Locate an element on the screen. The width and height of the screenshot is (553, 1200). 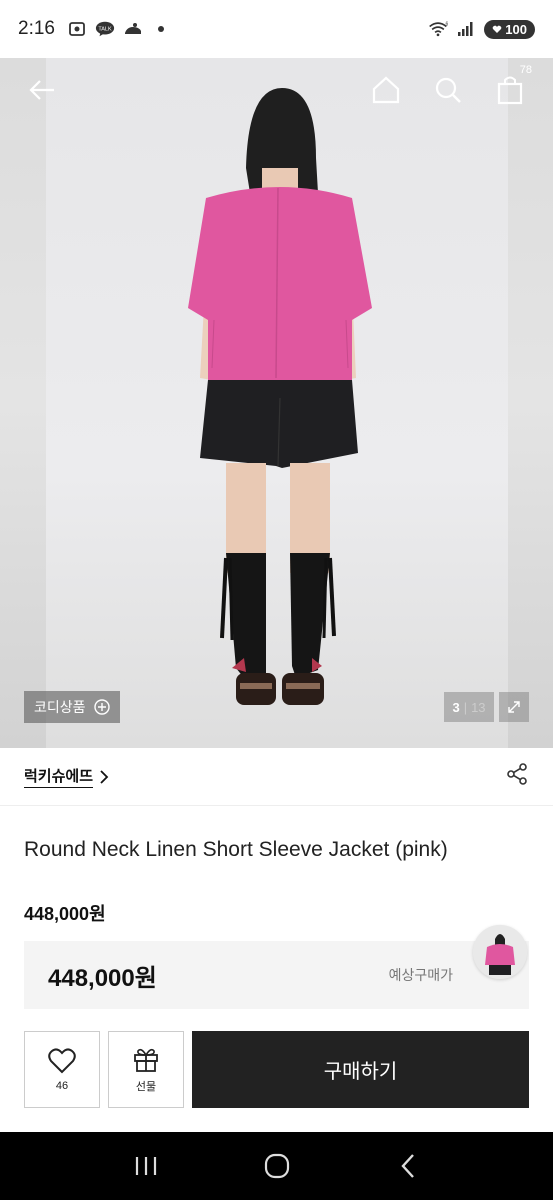
chevron-left-icon is located at coordinates (407, 1166).